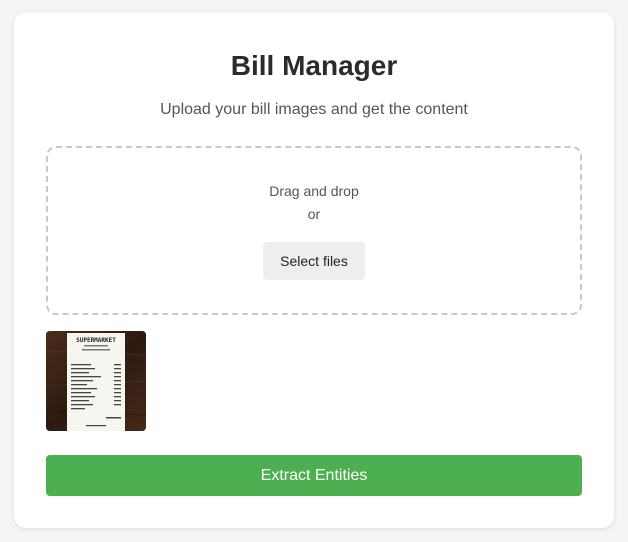 The width and height of the screenshot is (628, 542). What do you see at coordinates (314, 261) in the screenshot?
I see `select-files-button: Select files` at bounding box center [314, 261].